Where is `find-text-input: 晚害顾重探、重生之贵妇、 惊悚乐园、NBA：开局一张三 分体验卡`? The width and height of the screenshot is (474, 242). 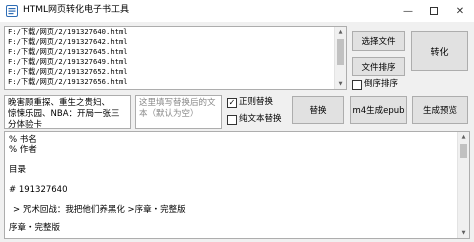 find-text-input: 晚害顾重探、重生之贵妇、 惊悚乐园、NBA：开局一张三 分体验卡 is located at coordinates (67, 112).